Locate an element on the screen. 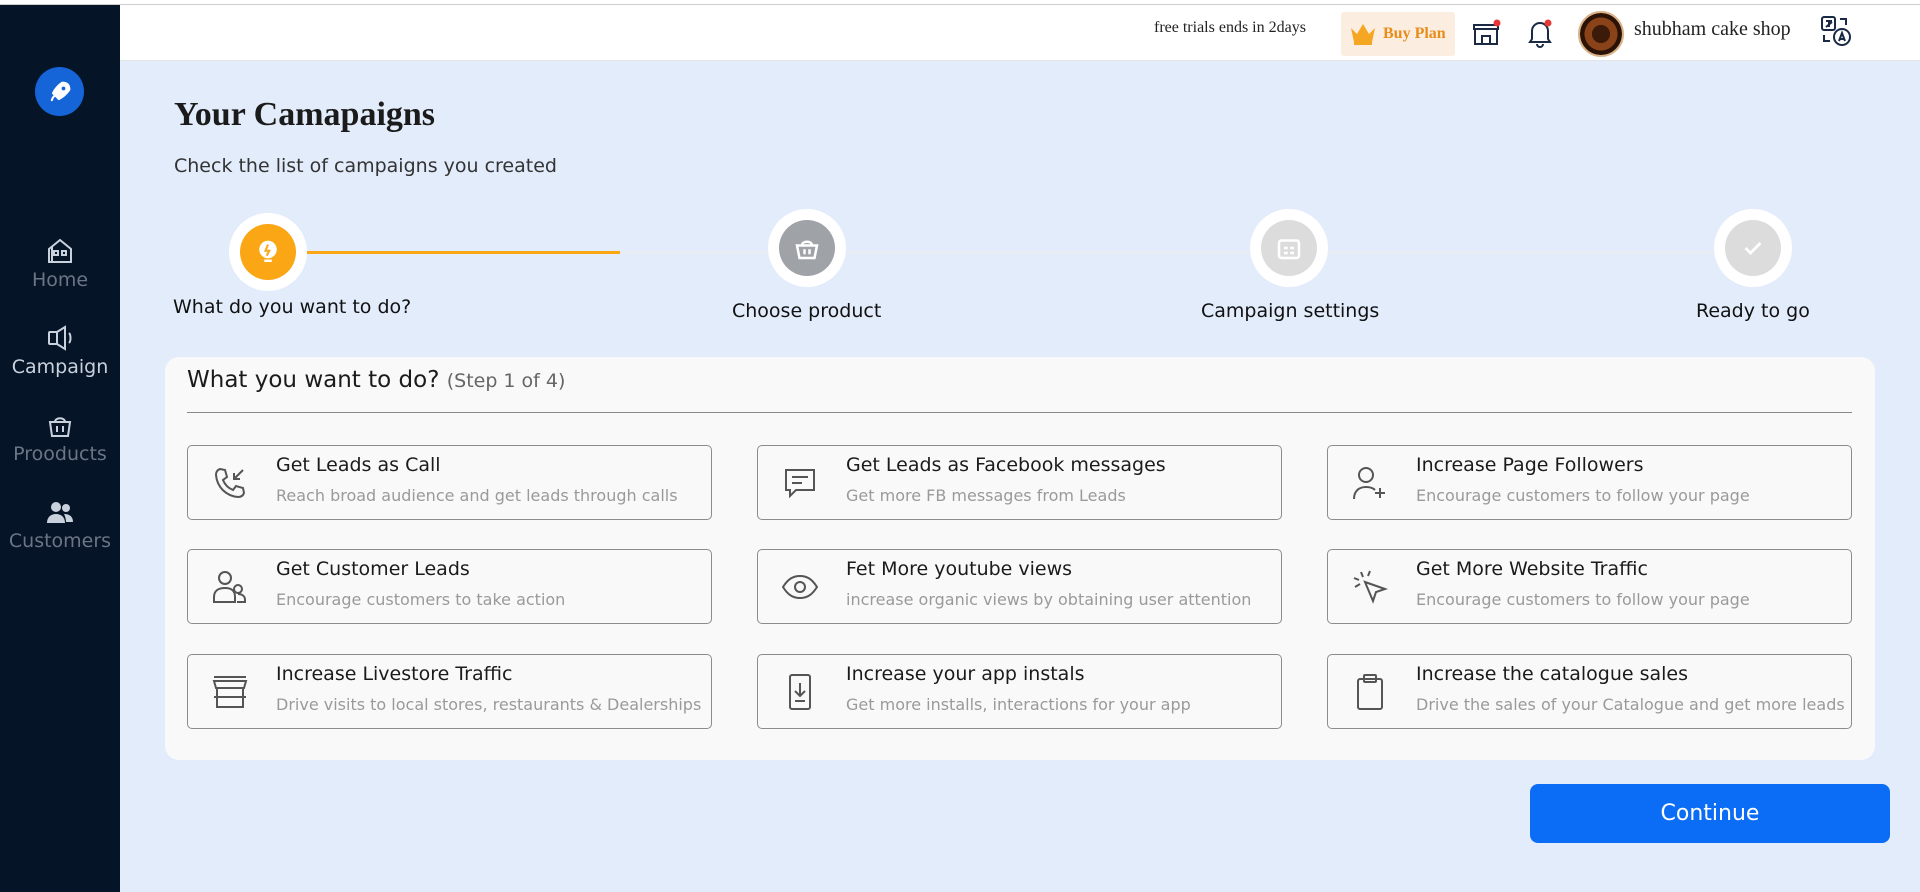 This screenshot has width=1920, height=892. option-title: Increase your app instals is located at coordinates (965, 674).